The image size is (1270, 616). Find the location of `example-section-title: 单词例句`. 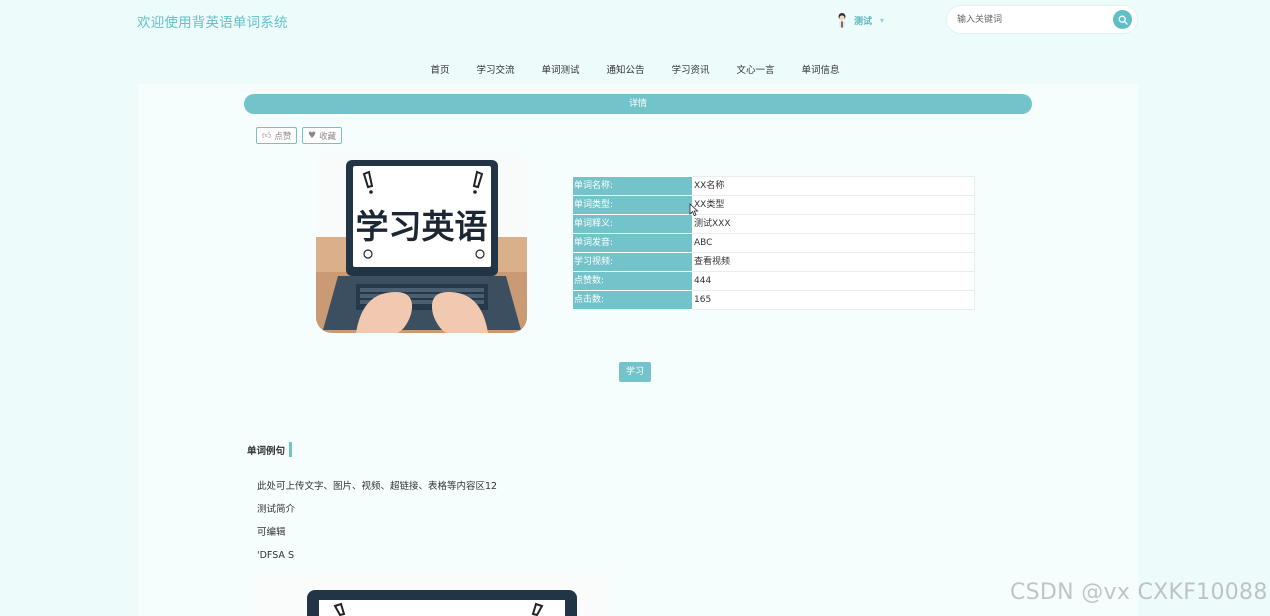

example-section-title: 单词例句 is located at coordinates (270, 449).